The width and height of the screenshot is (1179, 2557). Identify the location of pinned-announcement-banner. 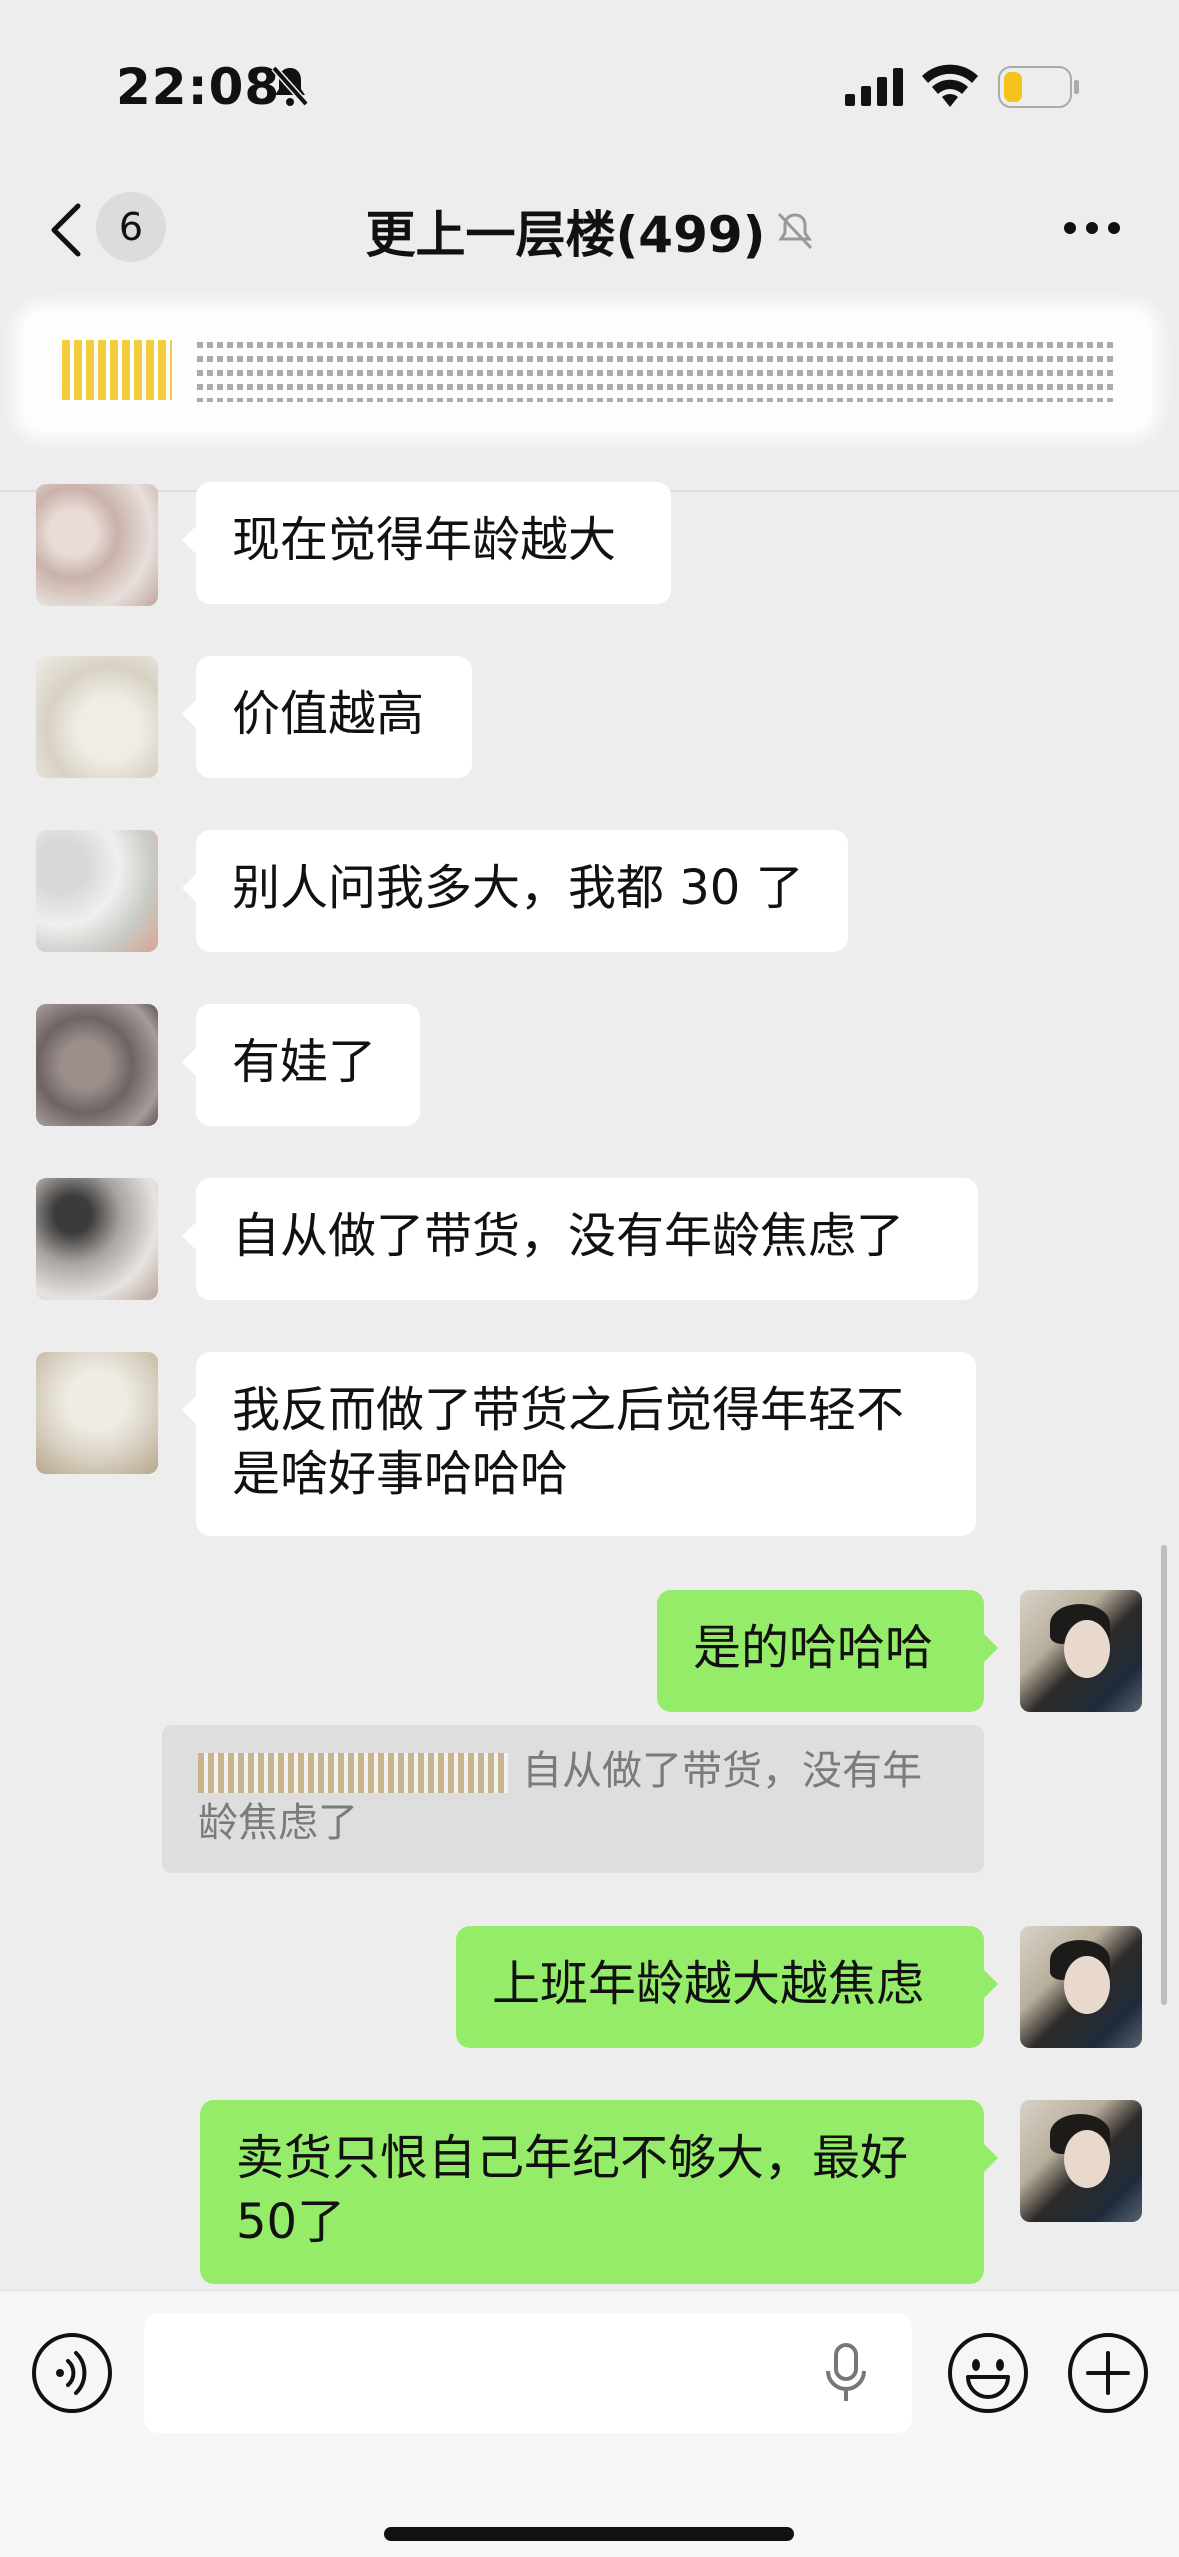
(587, 371).